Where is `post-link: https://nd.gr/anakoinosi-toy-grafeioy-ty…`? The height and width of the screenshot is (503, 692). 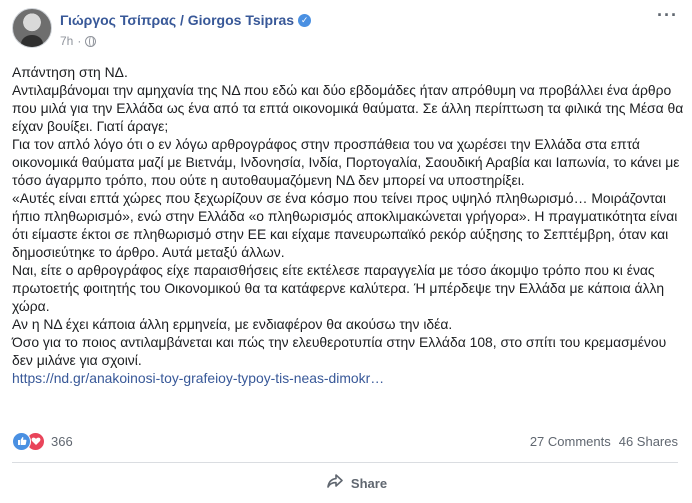
post-link: https://nd.gr/anakoinosi-toy-grafeioy-ty… is located at coordinates (198, 378).